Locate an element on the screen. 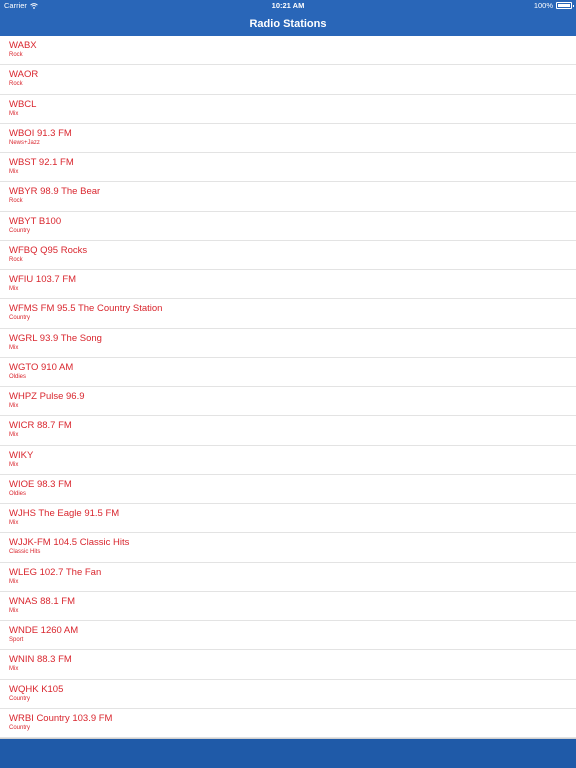 The image size is (576, 768). battery-icon is located at coordinates (565, 5).